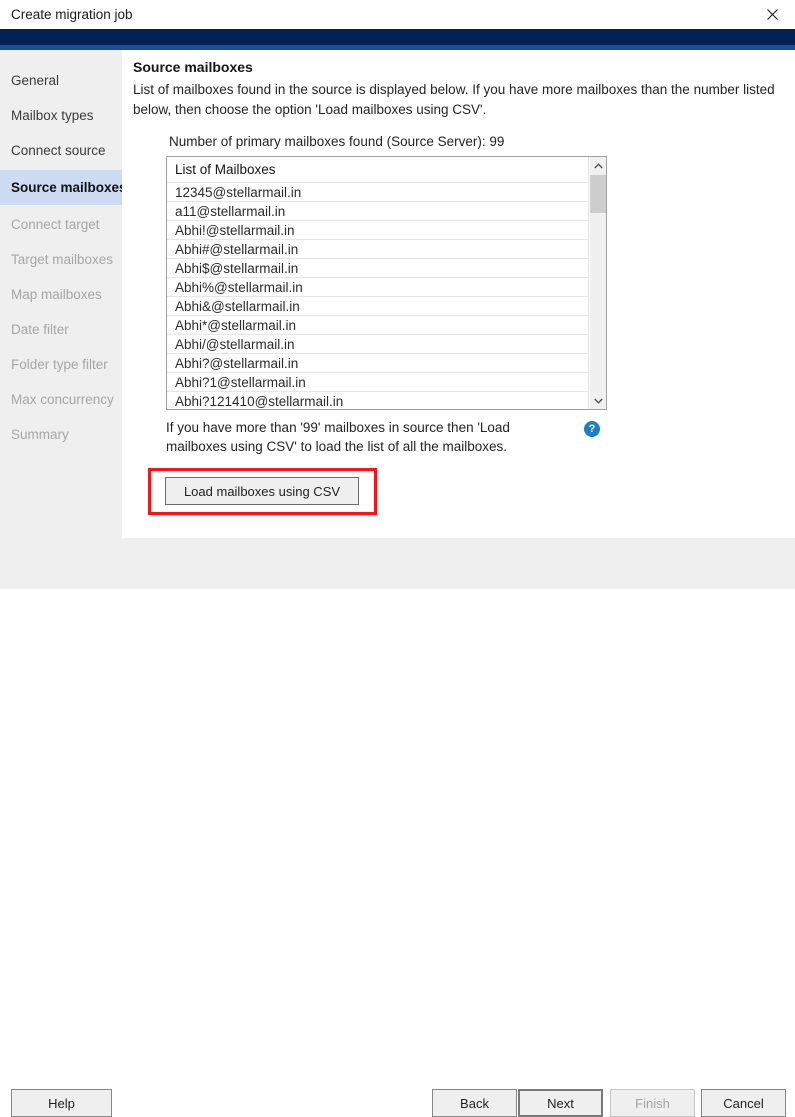  I want to click on chevron-down-icon, so click(598, 400).